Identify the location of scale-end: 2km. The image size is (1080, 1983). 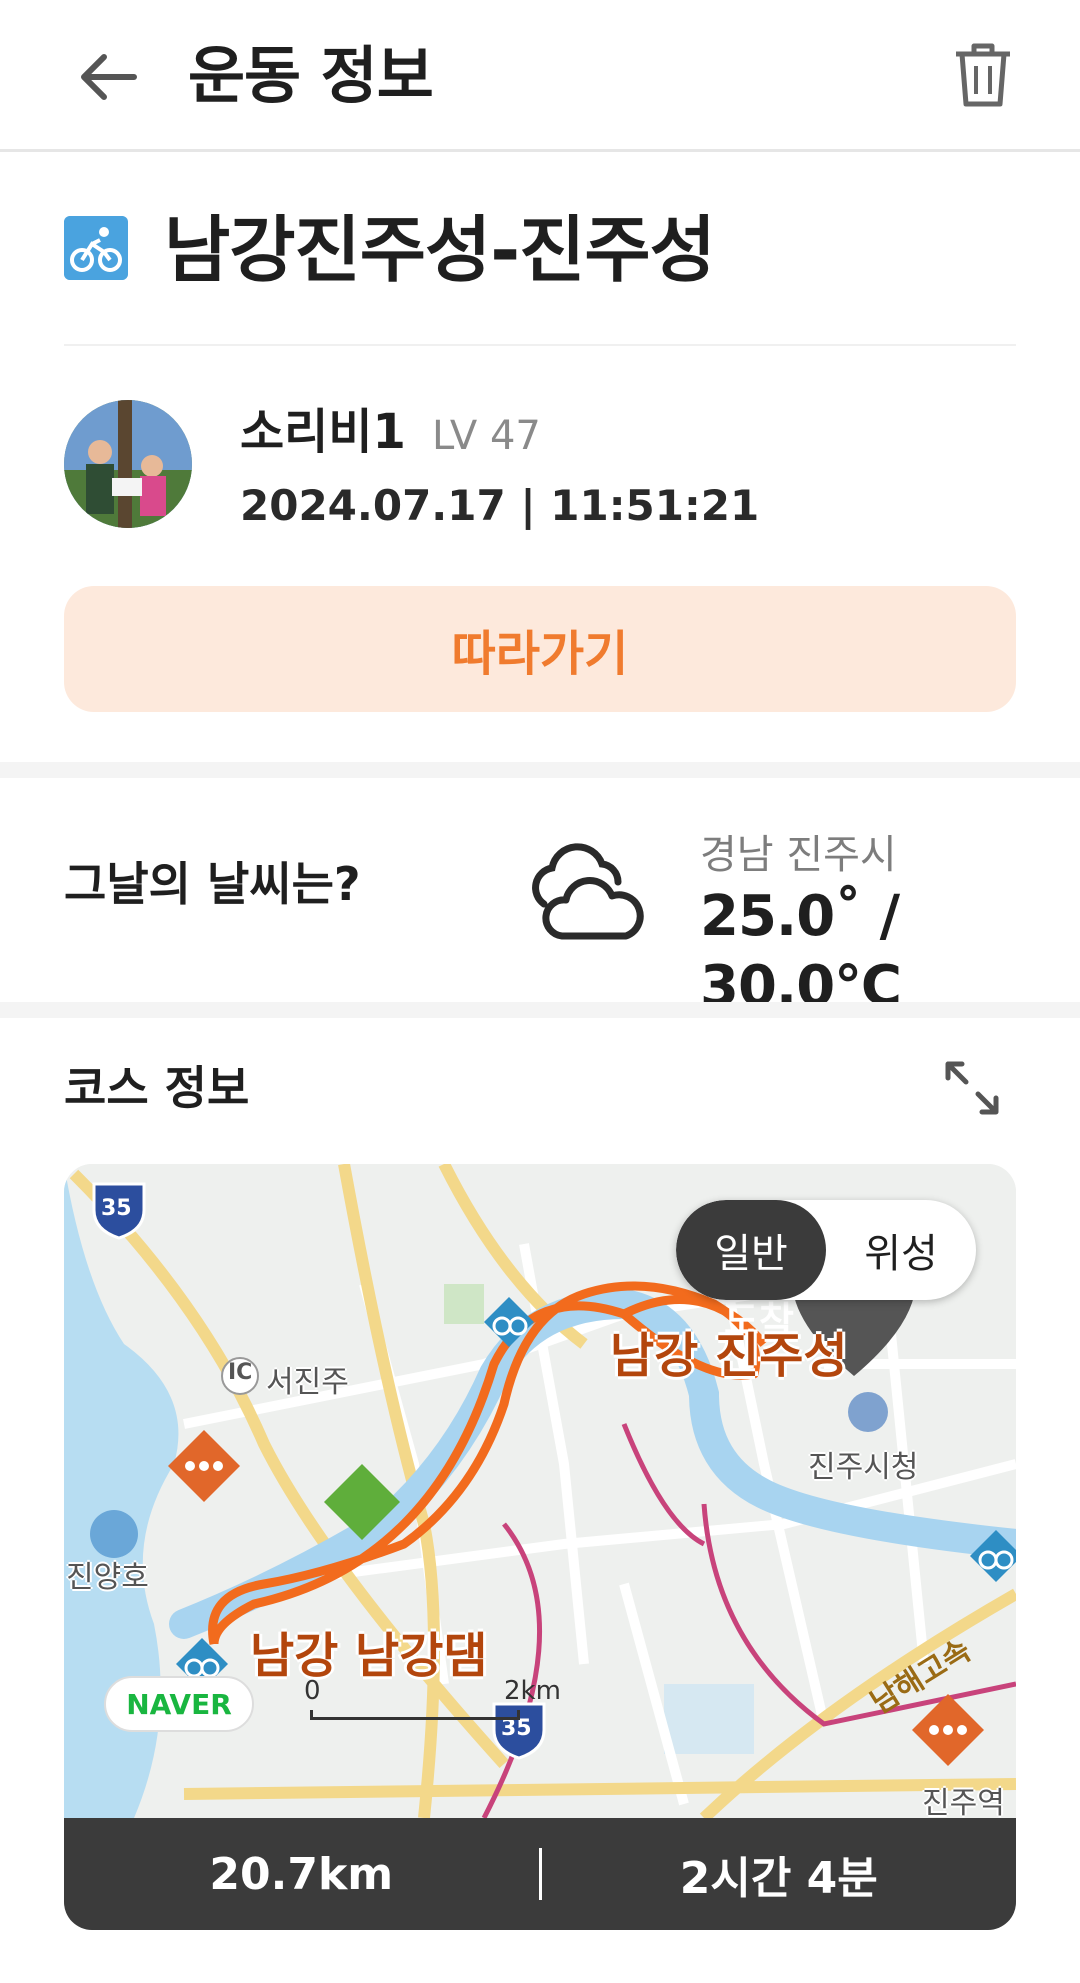
(532, 1691).